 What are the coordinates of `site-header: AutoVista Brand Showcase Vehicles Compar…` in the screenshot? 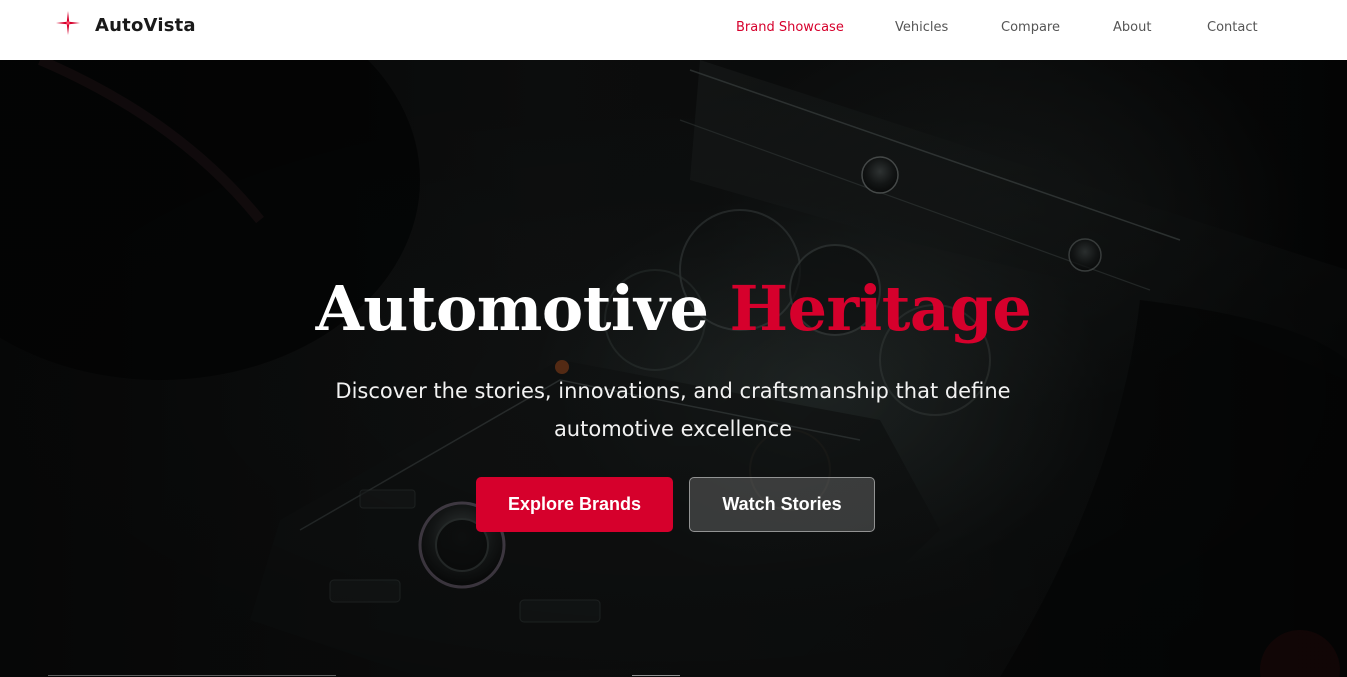 It's located at (673, 30).